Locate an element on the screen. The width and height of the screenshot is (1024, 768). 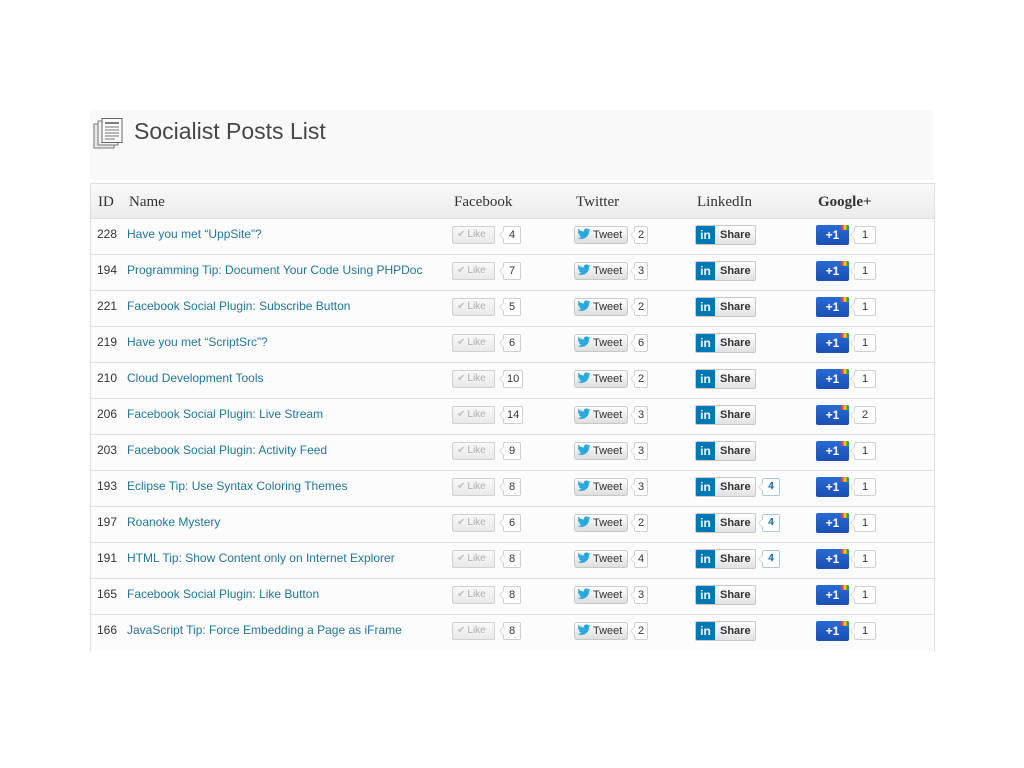
facebook-like-count: 7 is located at coordinates (510, 271).